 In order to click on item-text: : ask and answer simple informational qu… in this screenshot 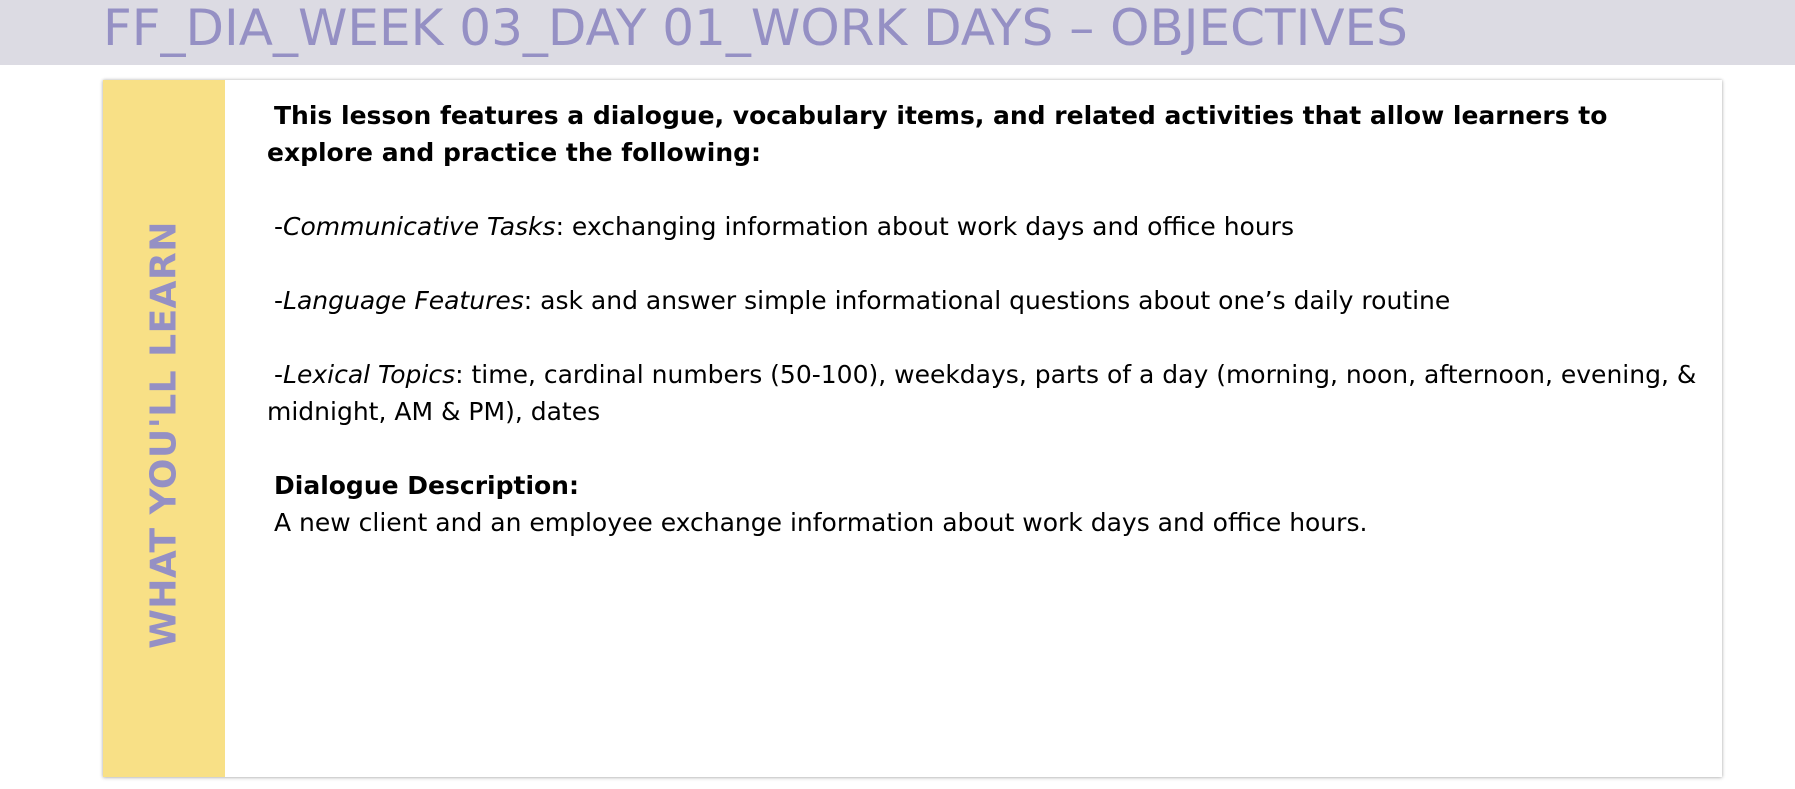, I will do `click(987, 300)`.